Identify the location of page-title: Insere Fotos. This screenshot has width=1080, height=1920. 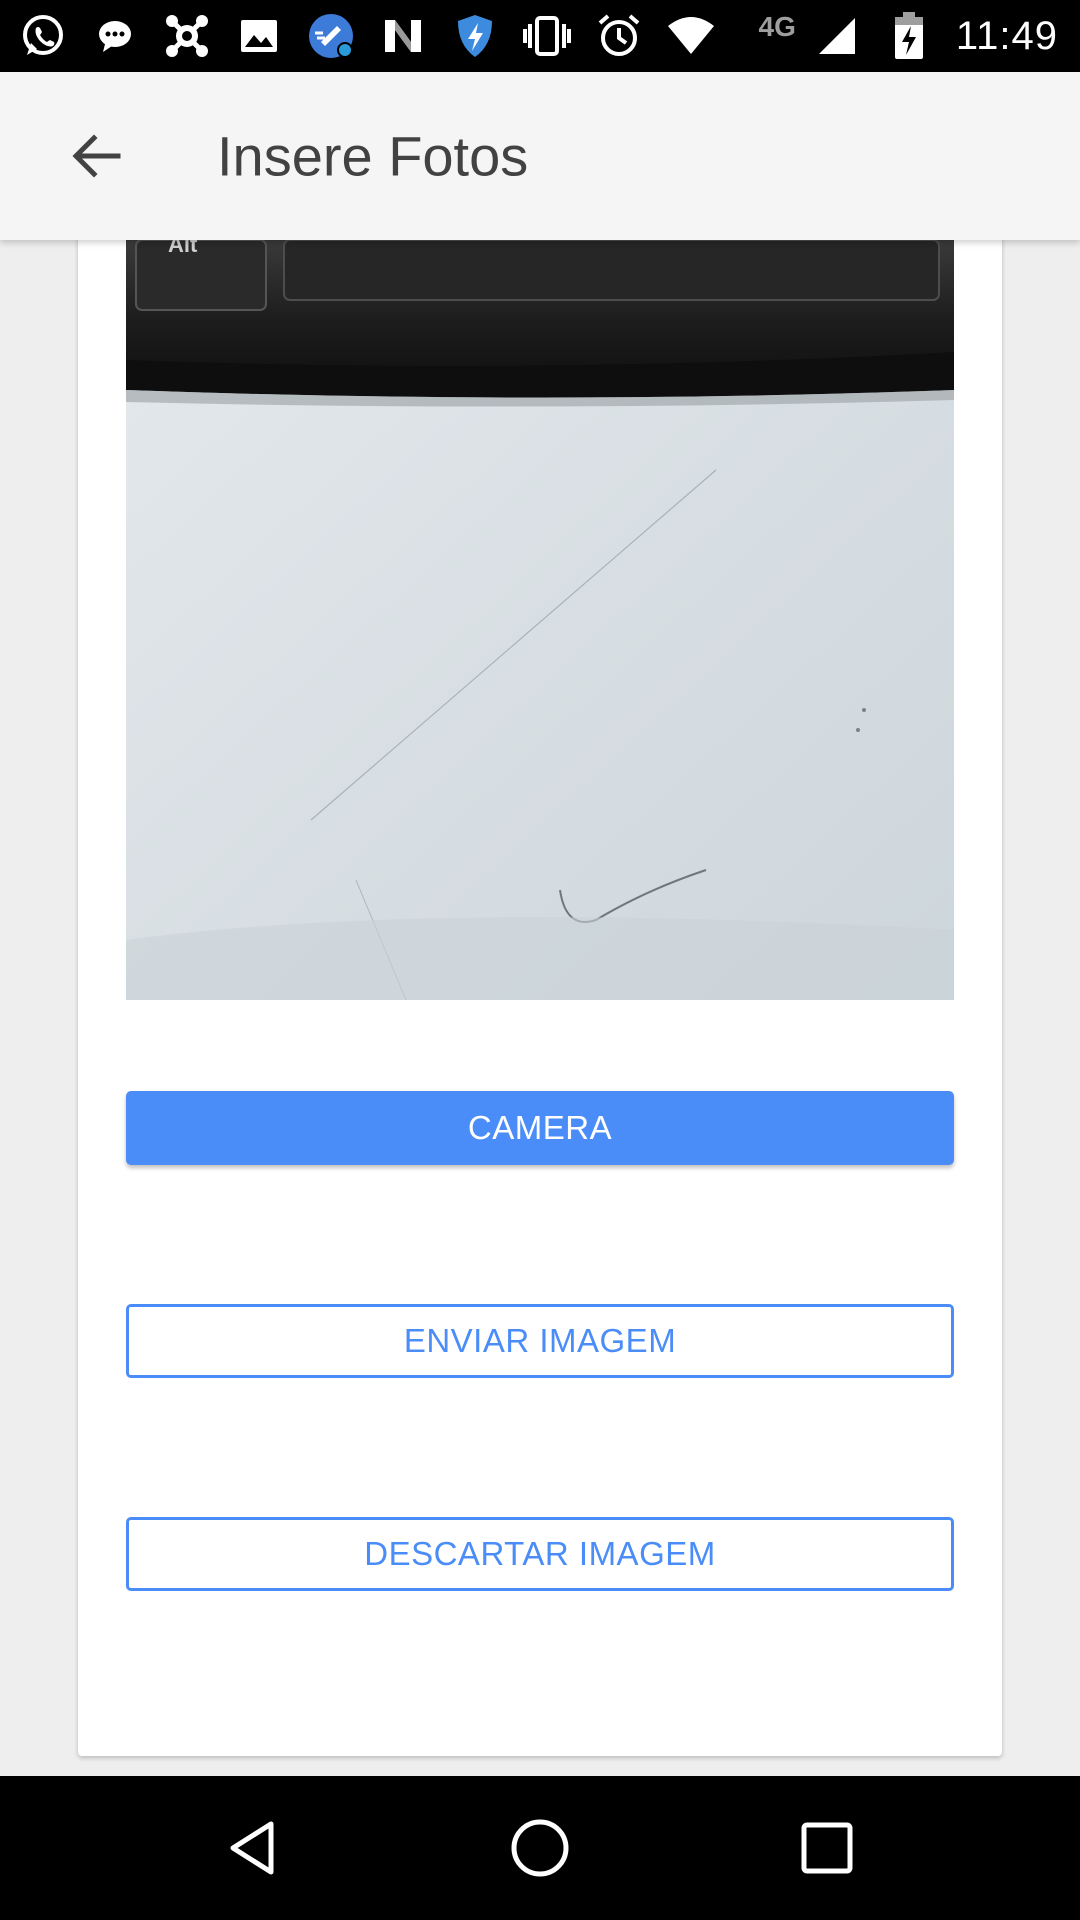
(373, 156).